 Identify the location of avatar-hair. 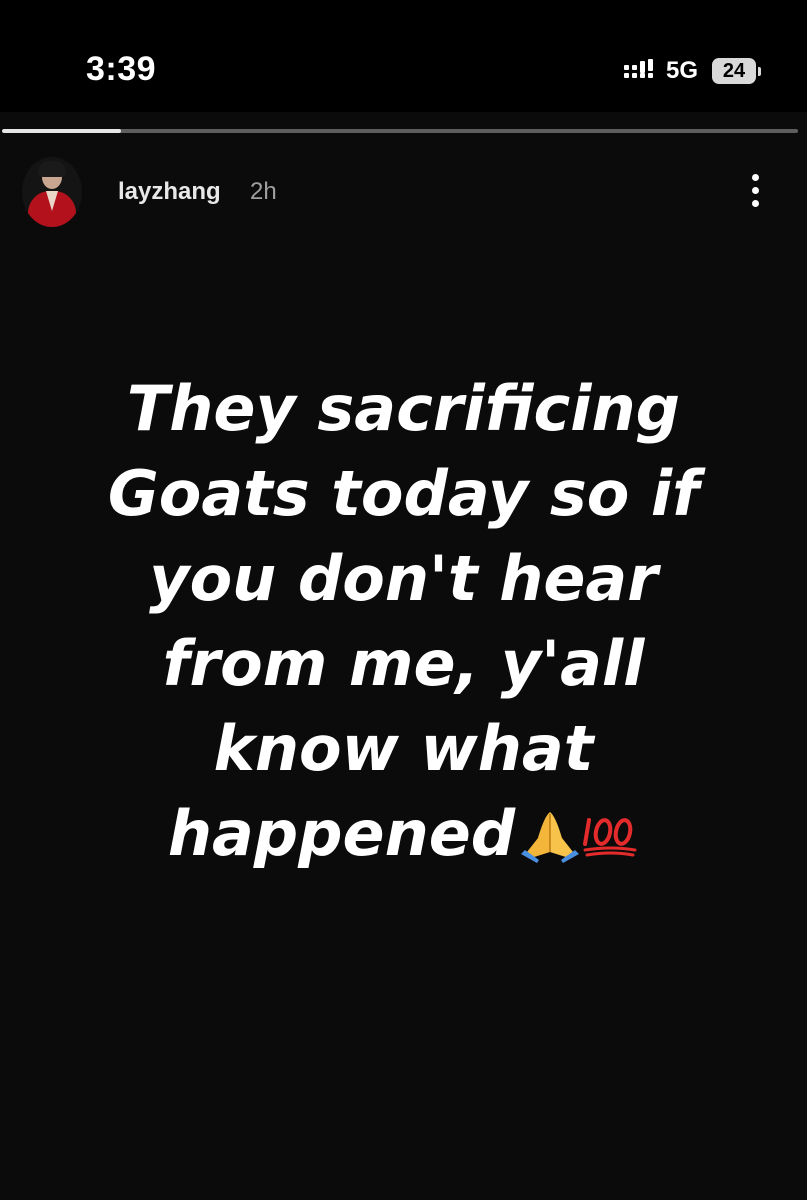
(52, 169).